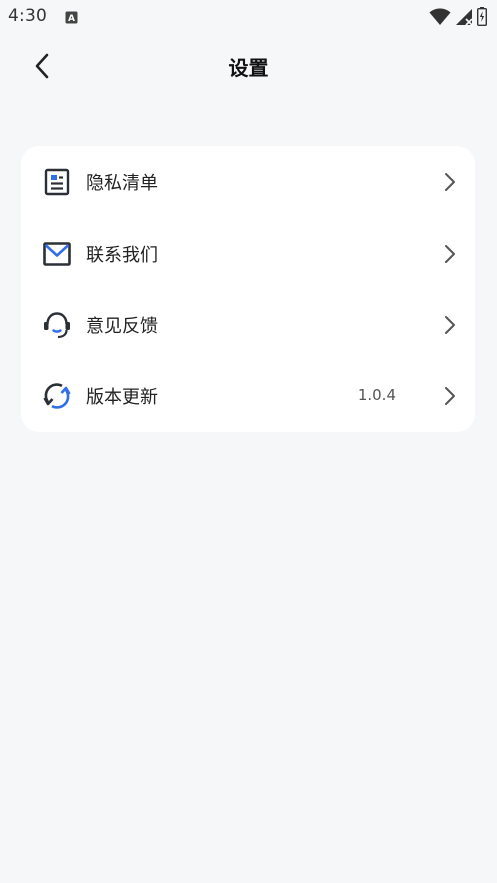 Image resolution: width=497 pixels, height=883 pixels. Describe the element at coordinates (464, 19) in the screenshot. I see `signal-icon` at that location.